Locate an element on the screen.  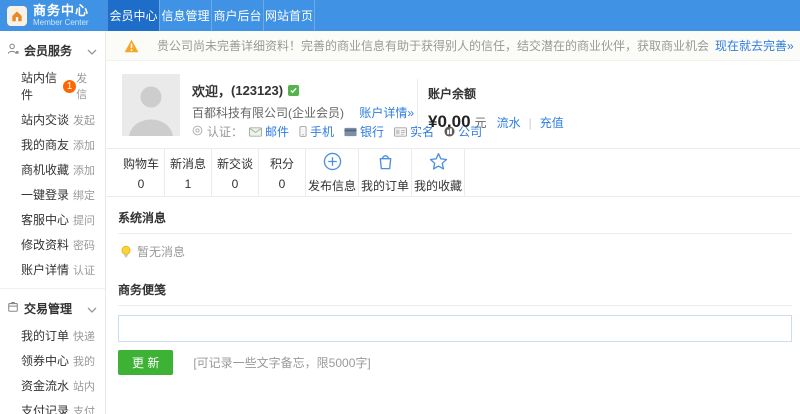
memo-title: 商务便笺 is located at coordinates (455, 287).